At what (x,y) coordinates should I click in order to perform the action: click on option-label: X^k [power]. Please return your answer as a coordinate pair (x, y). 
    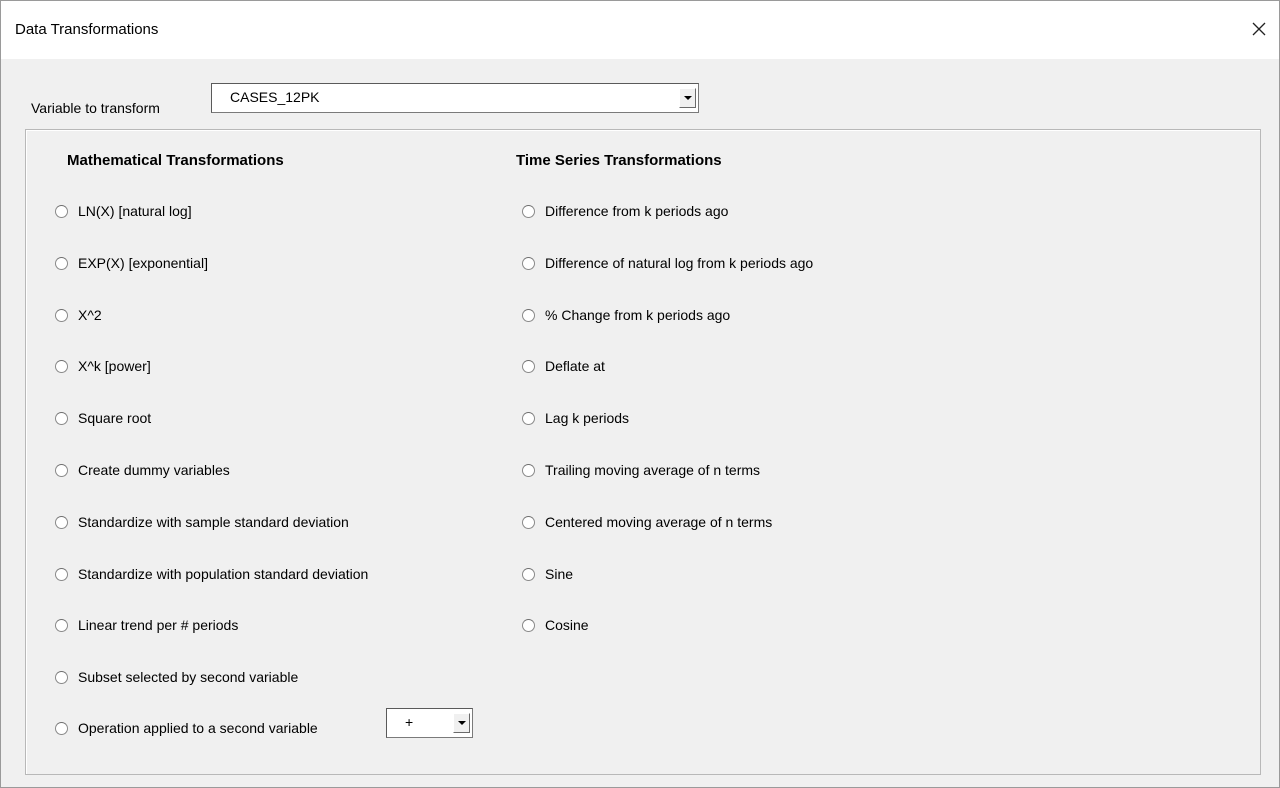
    Looking at the image, I should click on (114, 366).